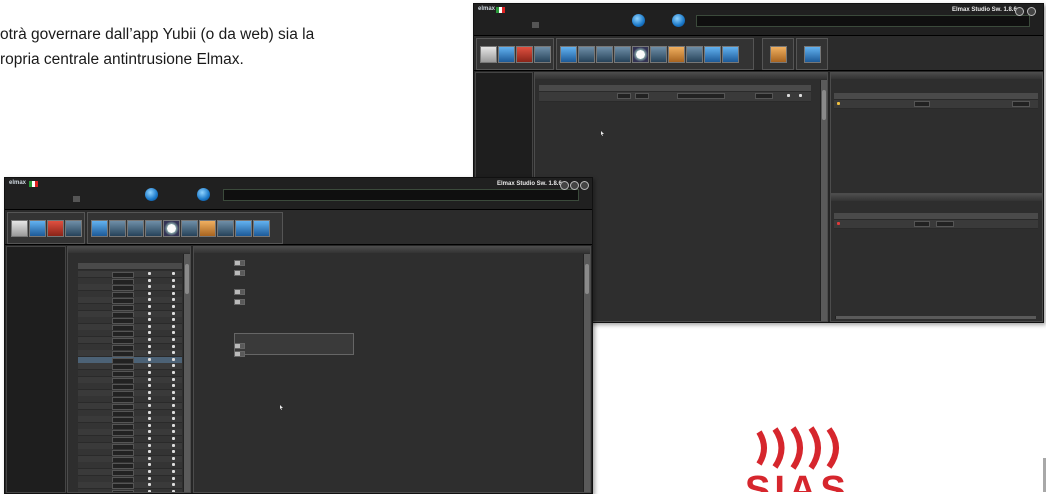  I want to click on back-right-scrollbar, so click(935, 317).